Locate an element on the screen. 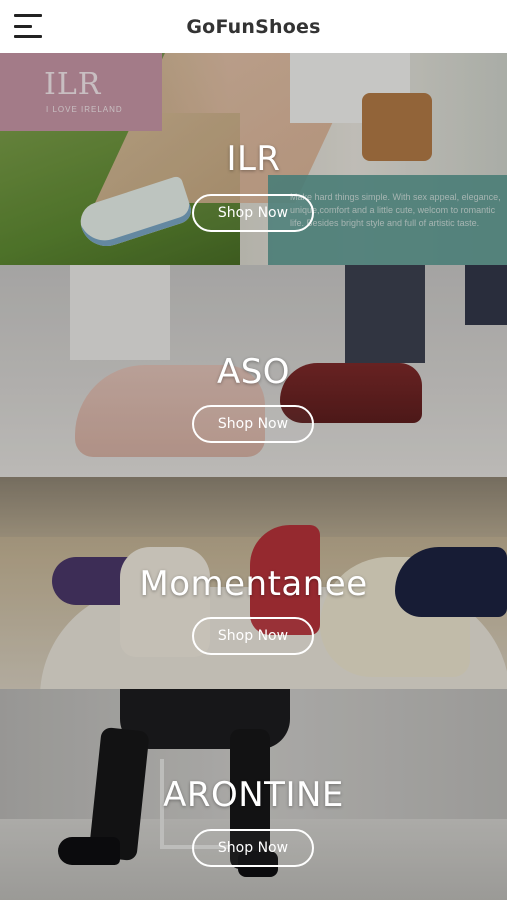 The width and height of the screenshot is (507, 900). menu-icon-bar-top is located at coordinates (28, 15).